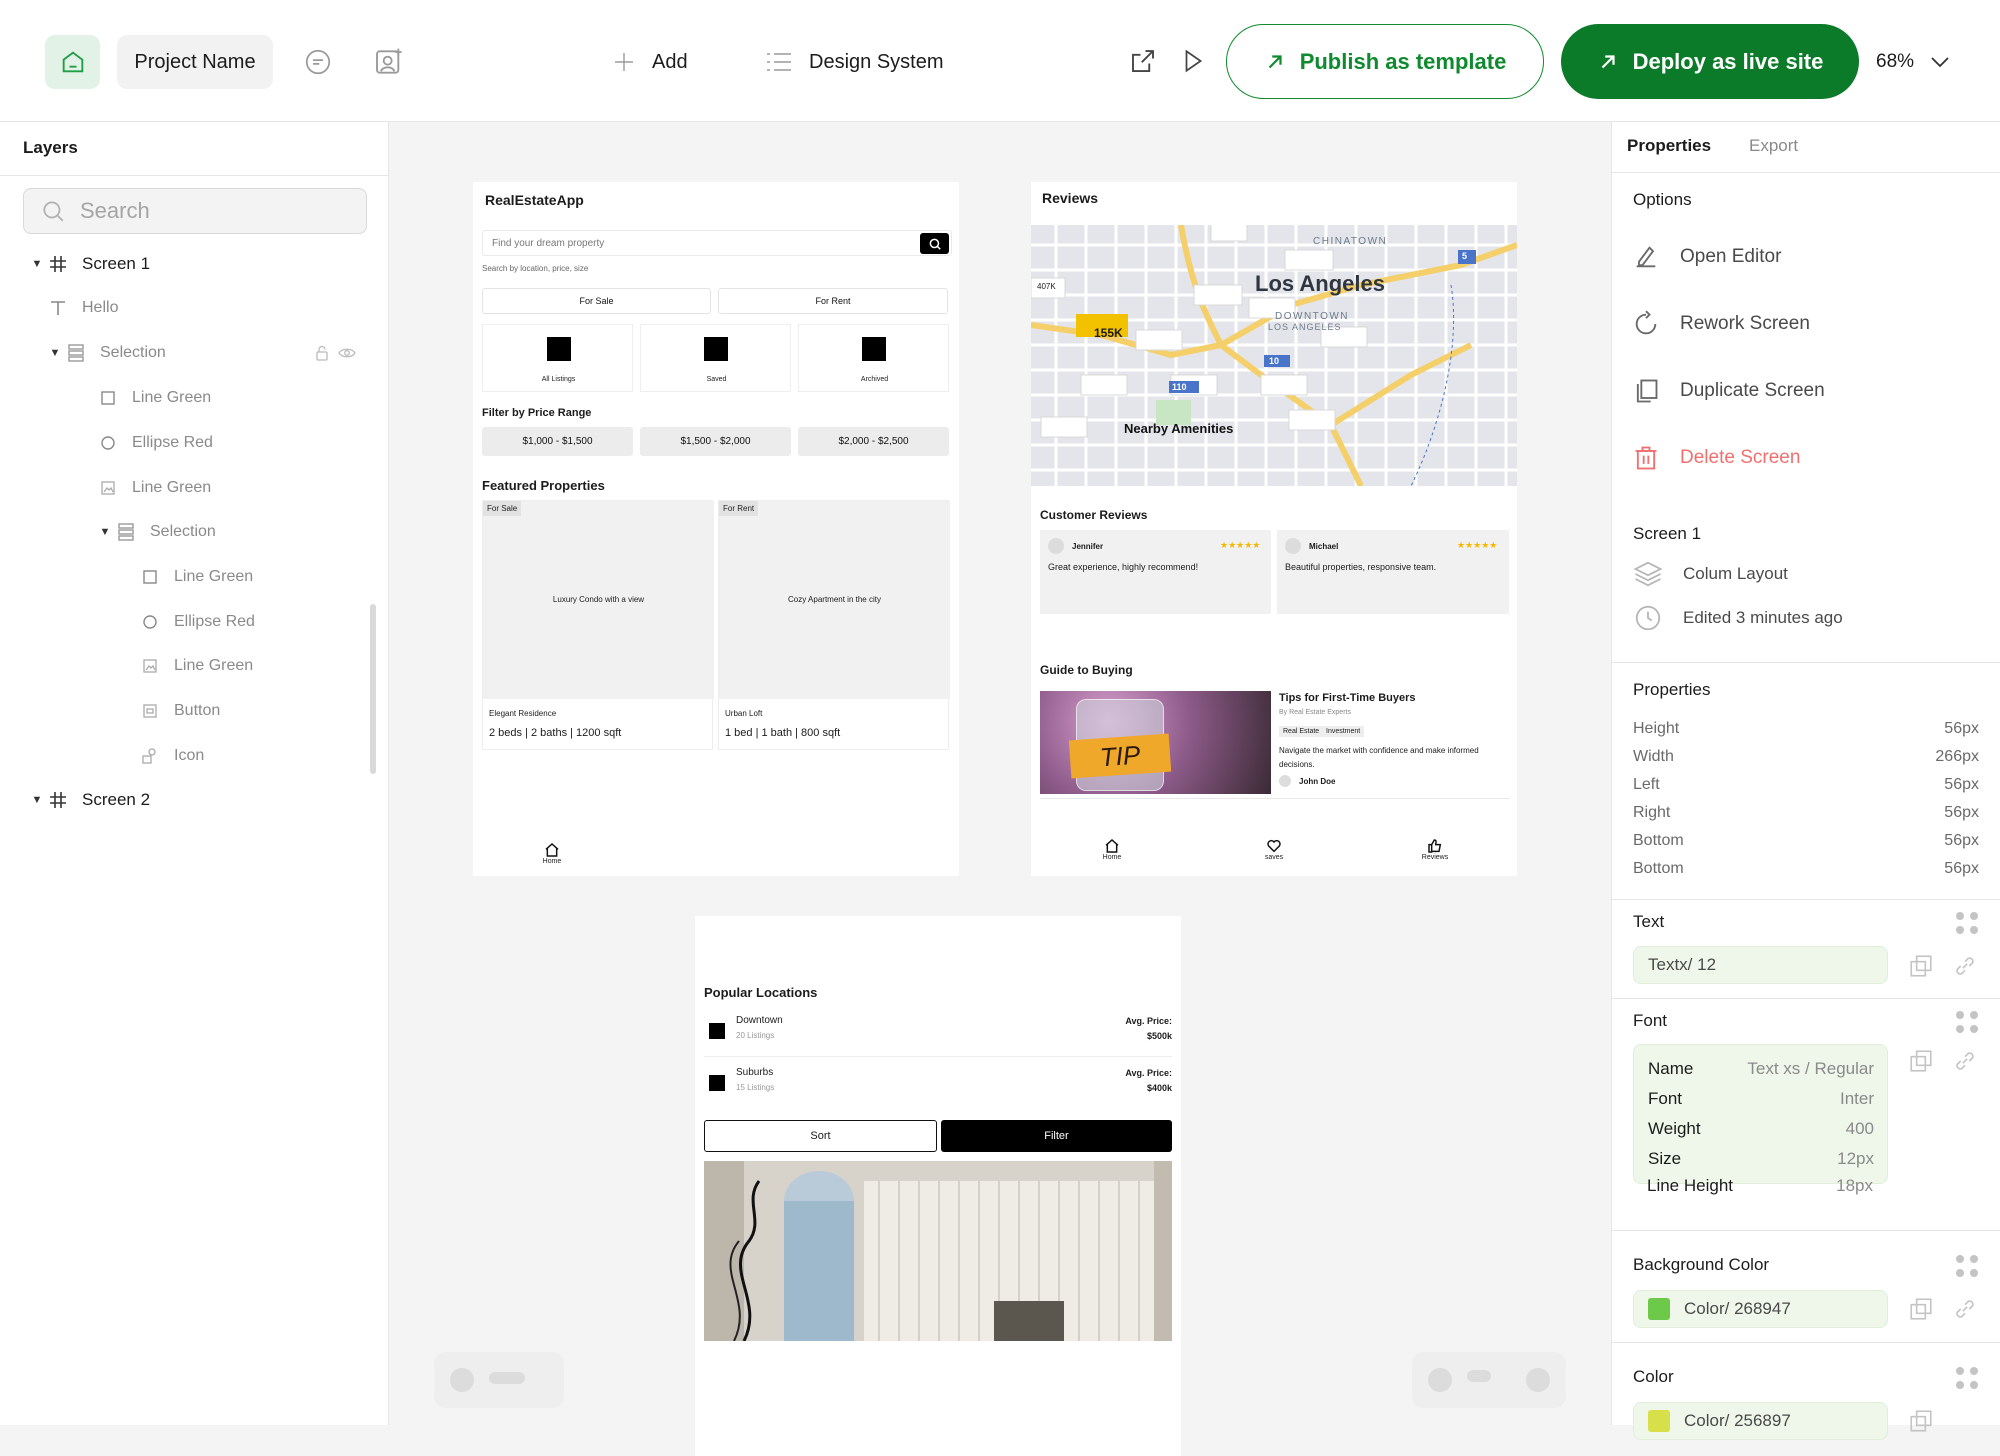 The height and width of the screenshot is (1456, 2000). Describe the element at coordinates (938, 1086) in the screenshot. I see `location-row: Suburbs 15 Listings Avg. Price: $400k` at that location.